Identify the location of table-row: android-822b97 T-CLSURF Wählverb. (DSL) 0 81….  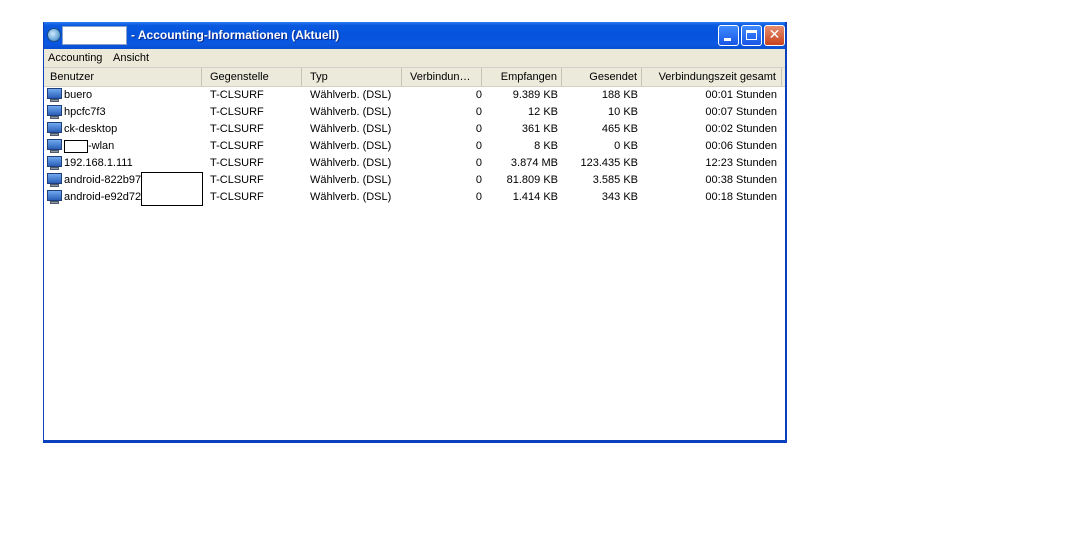
(414, 189).